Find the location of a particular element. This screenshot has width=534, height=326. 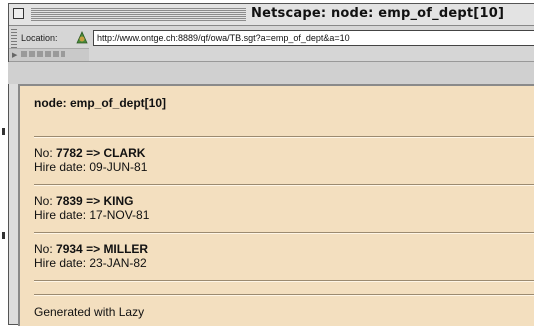

employee-no: 7839 is located at coordinates (69, 201).